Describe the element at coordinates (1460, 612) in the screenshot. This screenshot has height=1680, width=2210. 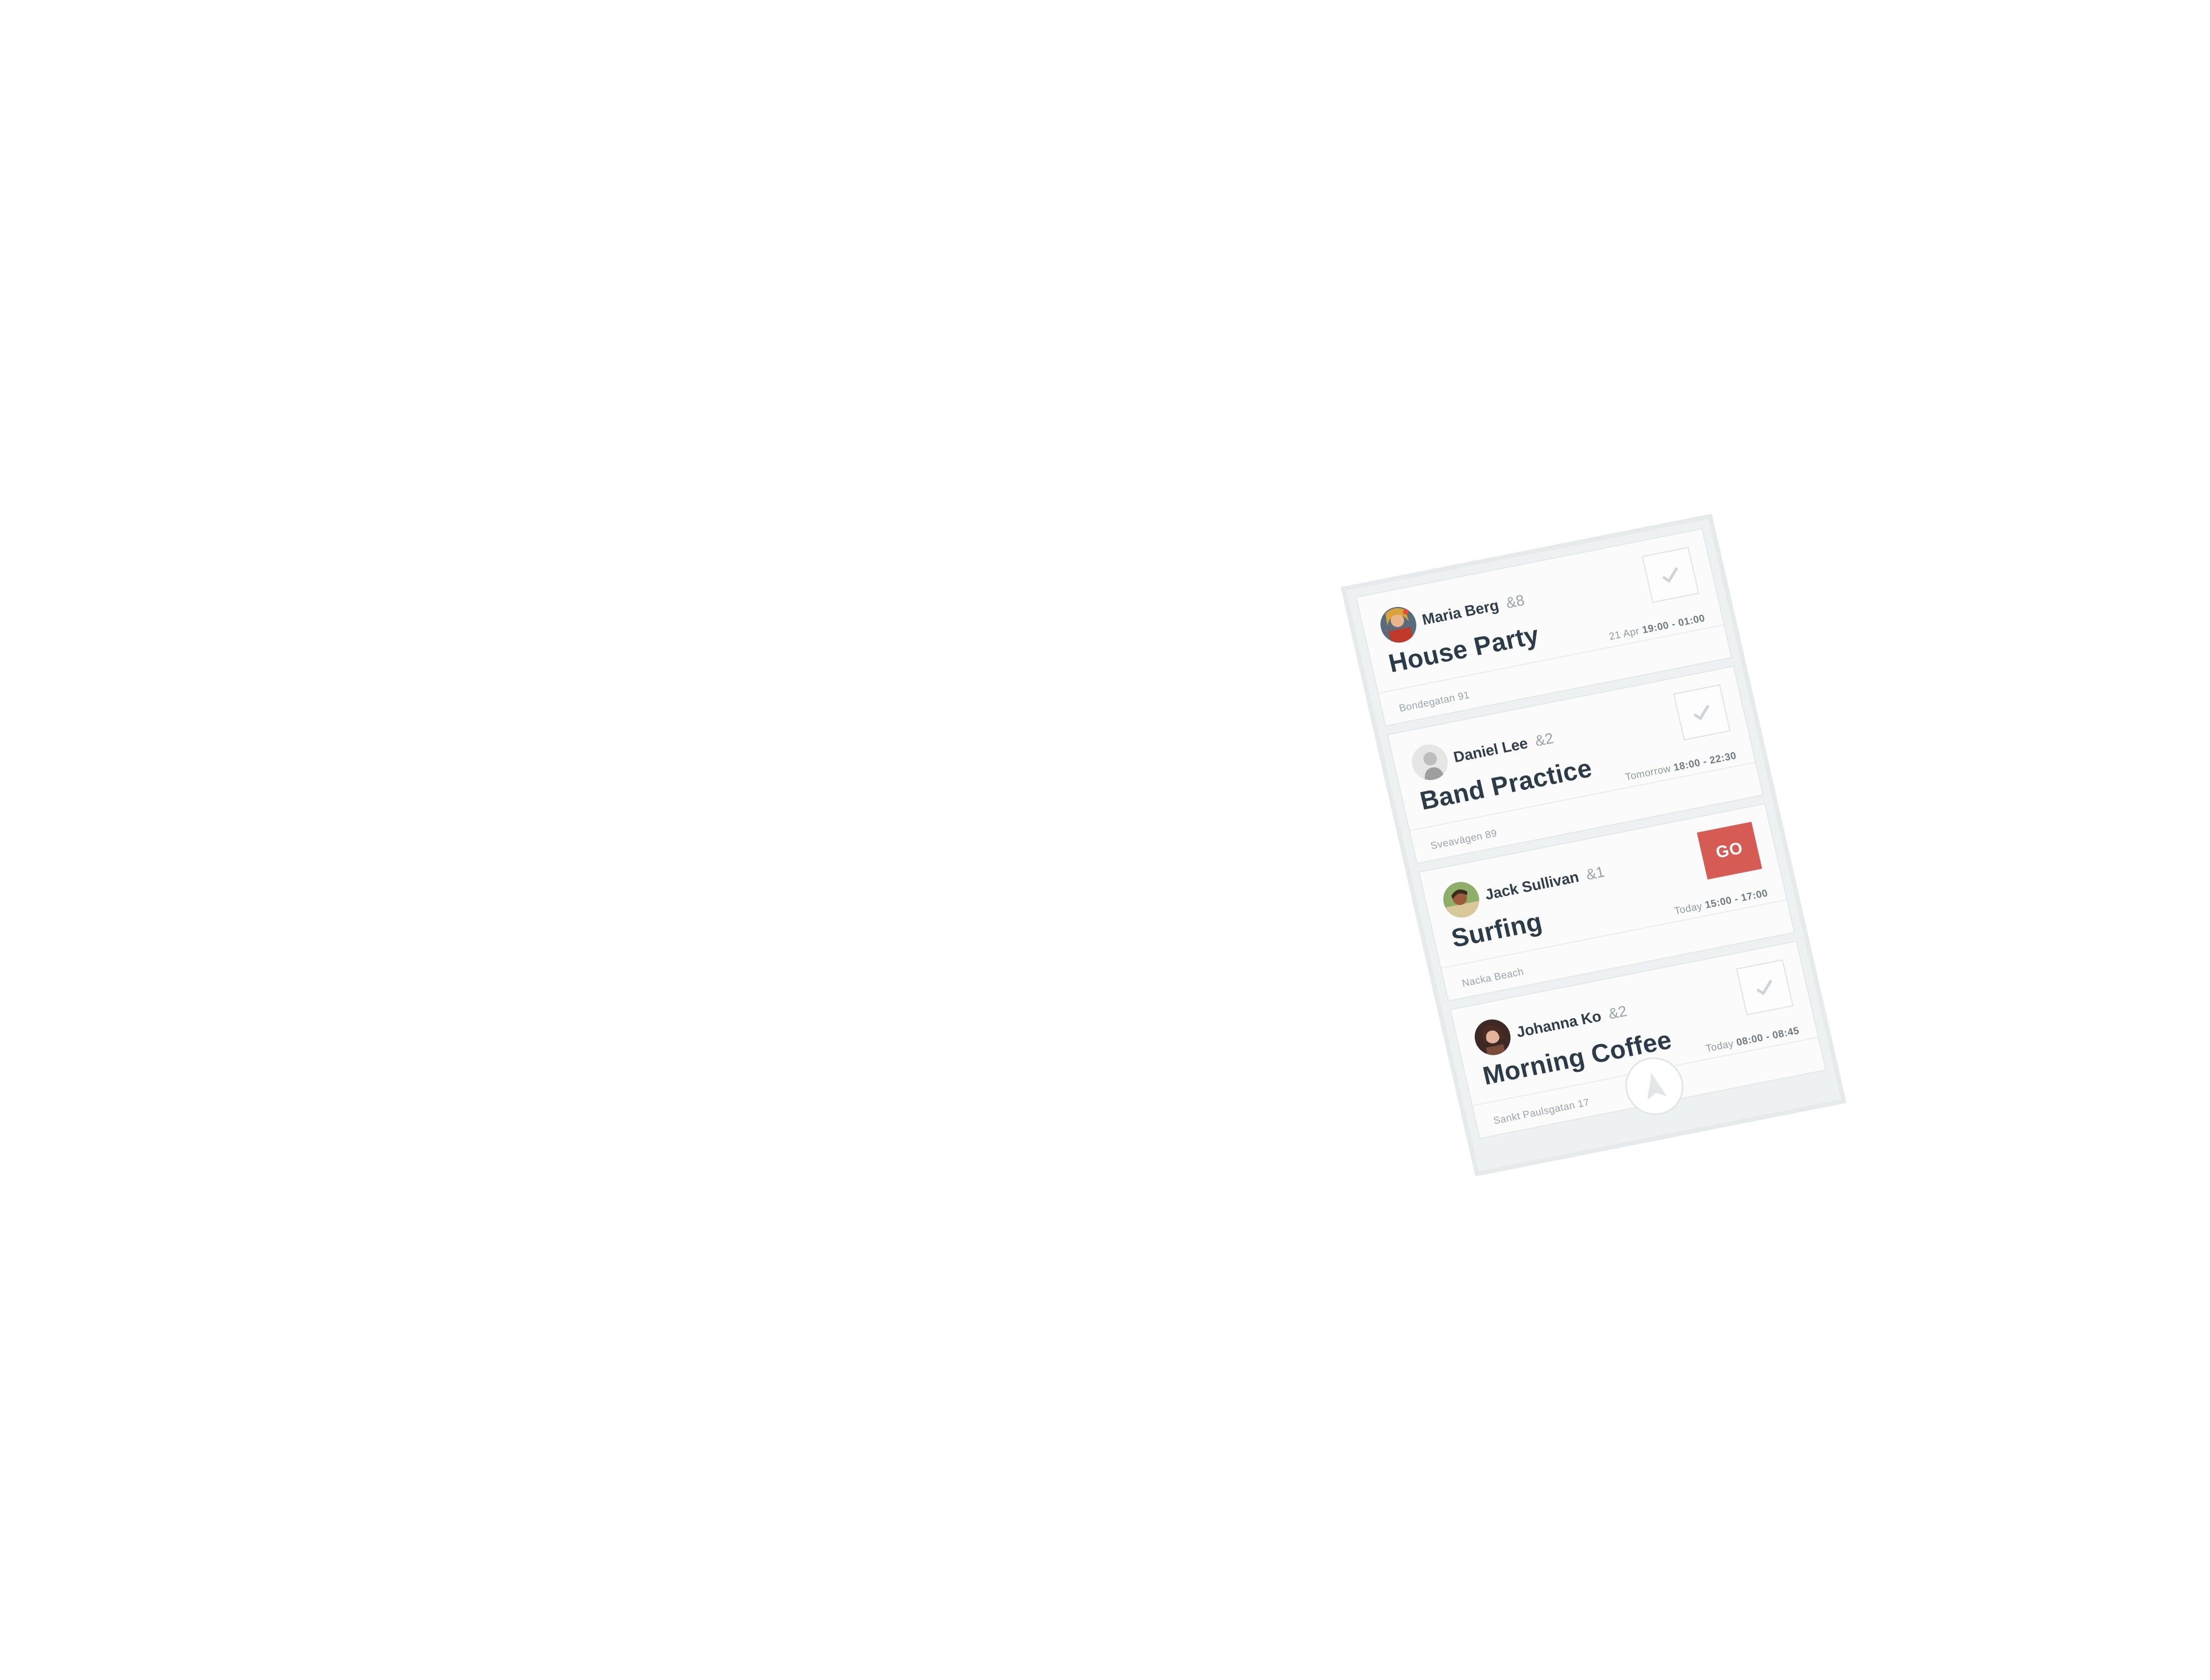
I see `host-name: Maria Berg` at that location.